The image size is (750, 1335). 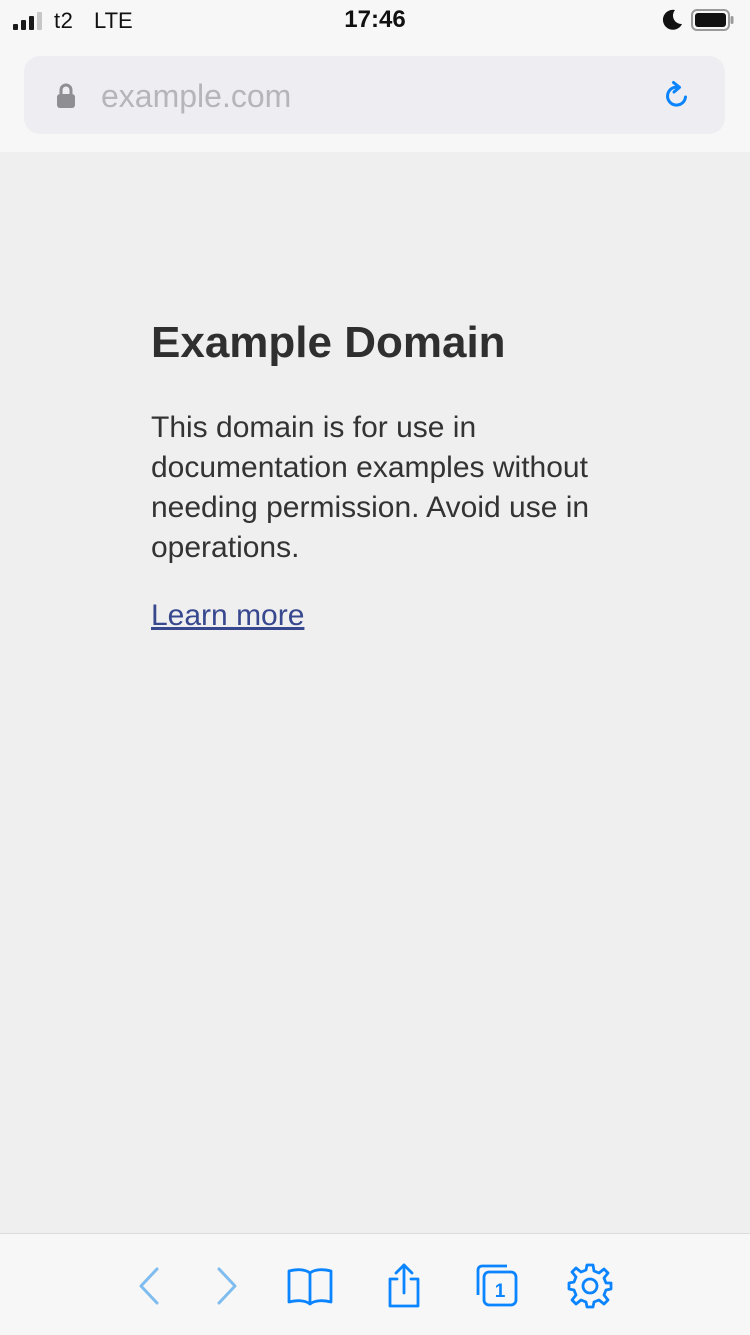 I want to click on settings-button, so click(x=590, y=1286).